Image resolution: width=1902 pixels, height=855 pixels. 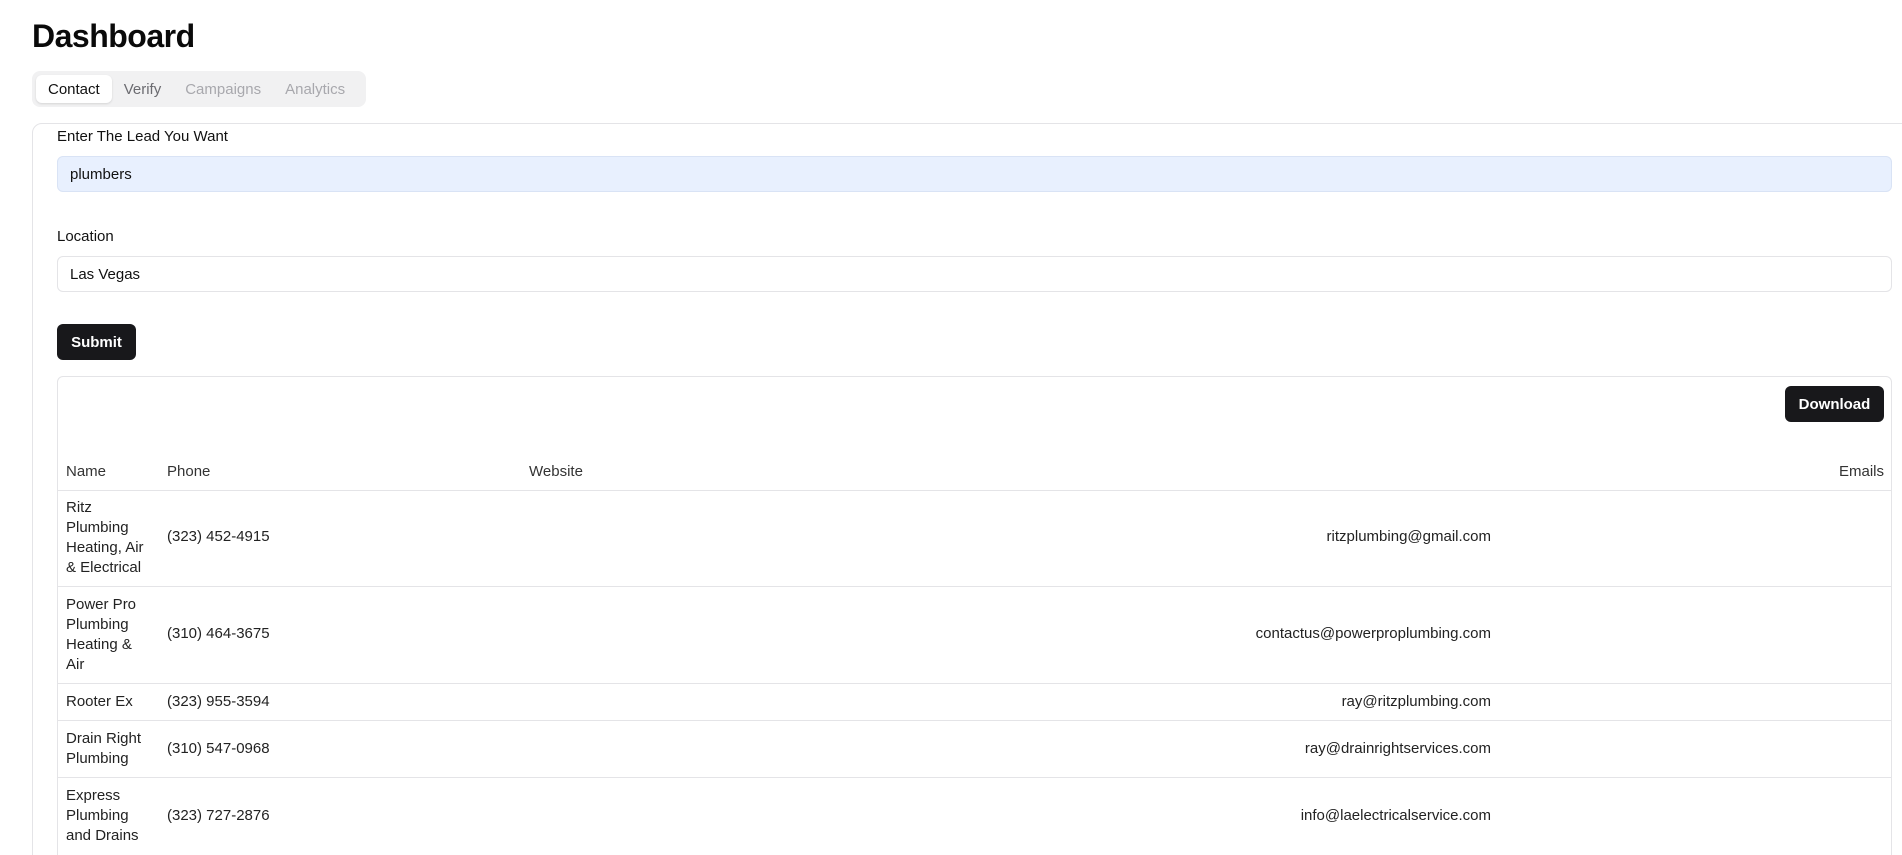 What do you see at coordinates (218, 536) in the screenshot?
I see `cell-phone: (323) 452-4915` at bounding box center [218, 536].